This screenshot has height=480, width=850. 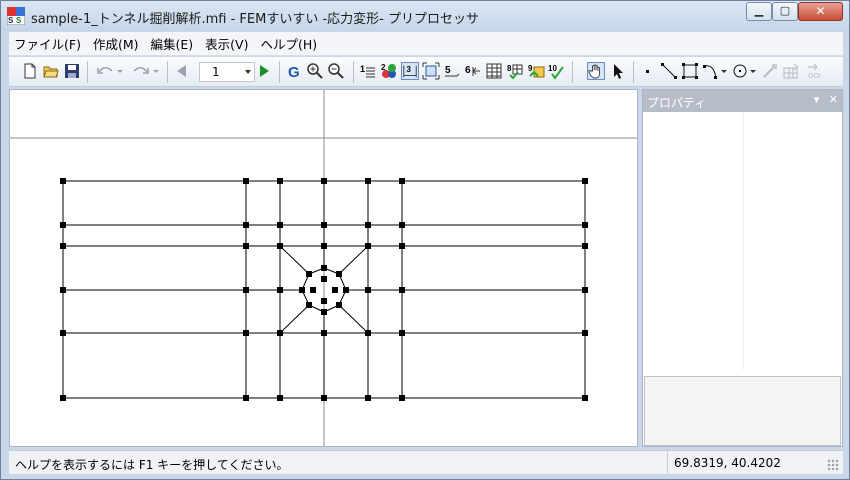 I want to click on line-icon, so click(x=669, y=71).